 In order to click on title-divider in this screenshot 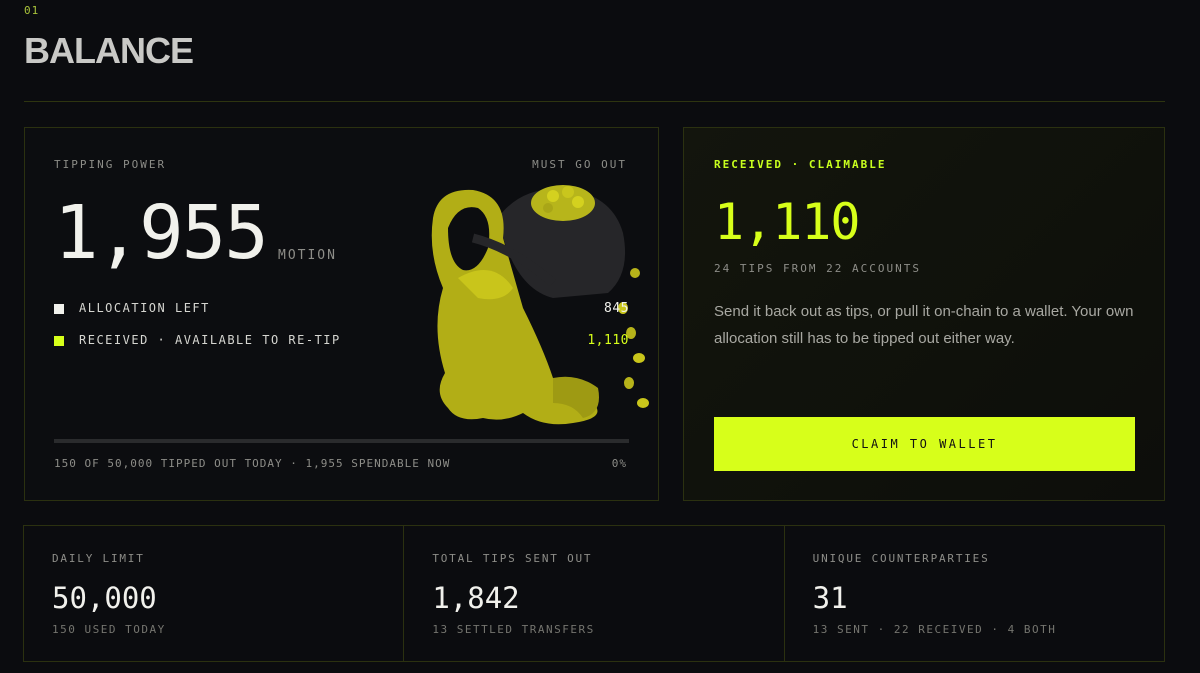, I will do `click(594, 101)`.